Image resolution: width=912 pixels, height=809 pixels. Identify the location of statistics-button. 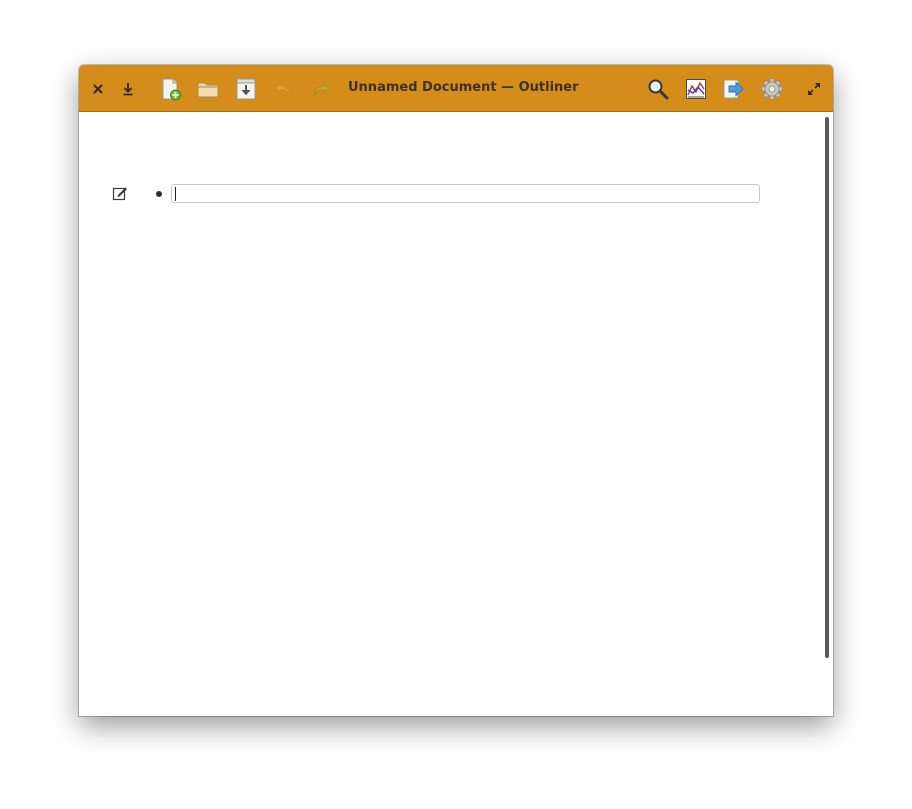
(696, 89).